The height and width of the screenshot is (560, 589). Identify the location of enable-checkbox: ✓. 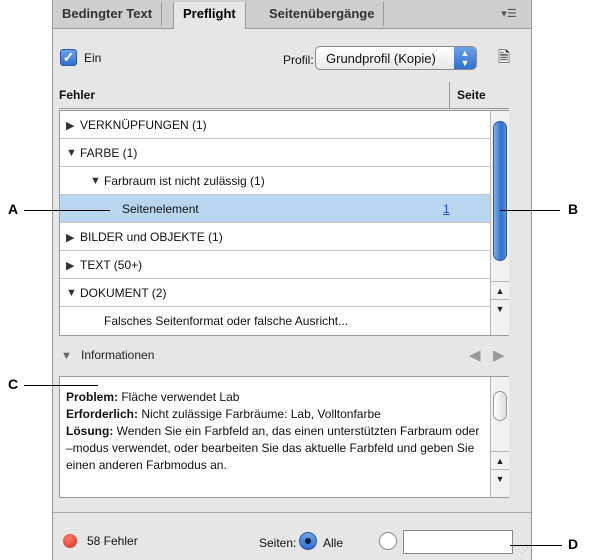
(68, 57).